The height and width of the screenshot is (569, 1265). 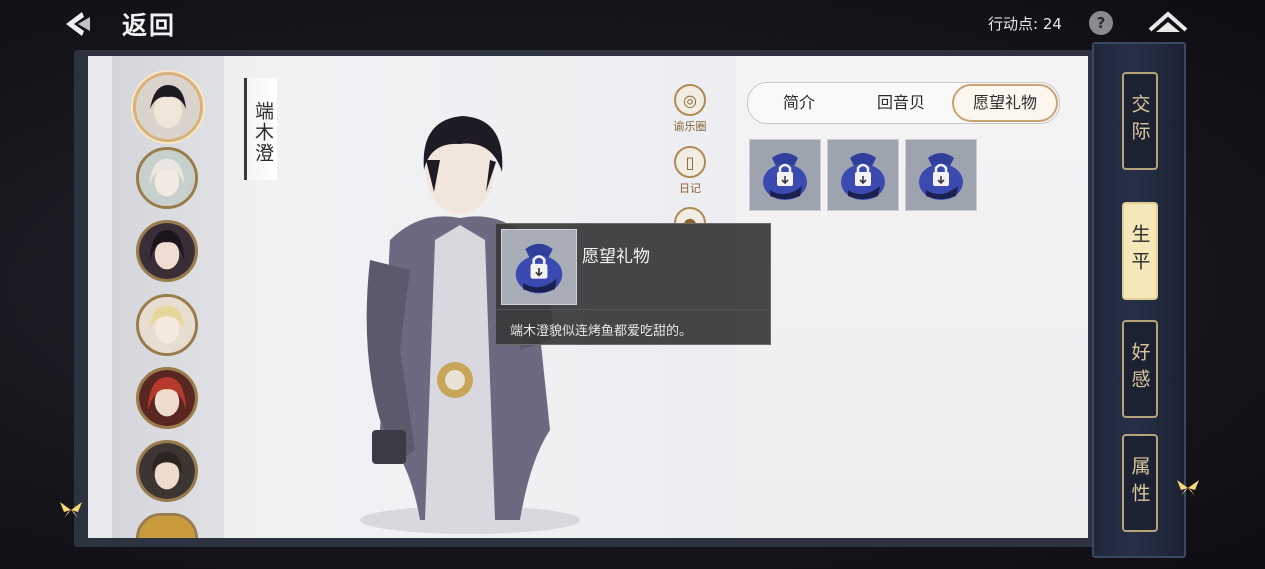 What do you see at coordinates (1005, 103) in the screenshot?
I see `tab-wish-gift: 愿望礼物` at bounding box center [1005, 103].